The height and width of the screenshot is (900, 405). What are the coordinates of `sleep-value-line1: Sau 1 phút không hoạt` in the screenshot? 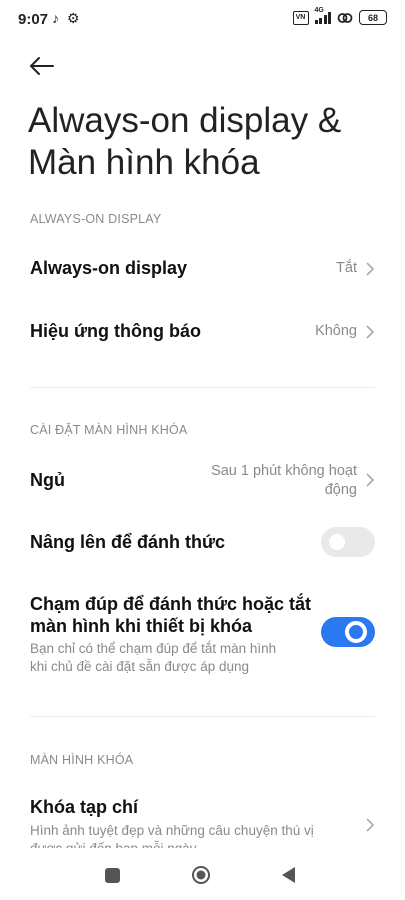 It's located at (284, 471).